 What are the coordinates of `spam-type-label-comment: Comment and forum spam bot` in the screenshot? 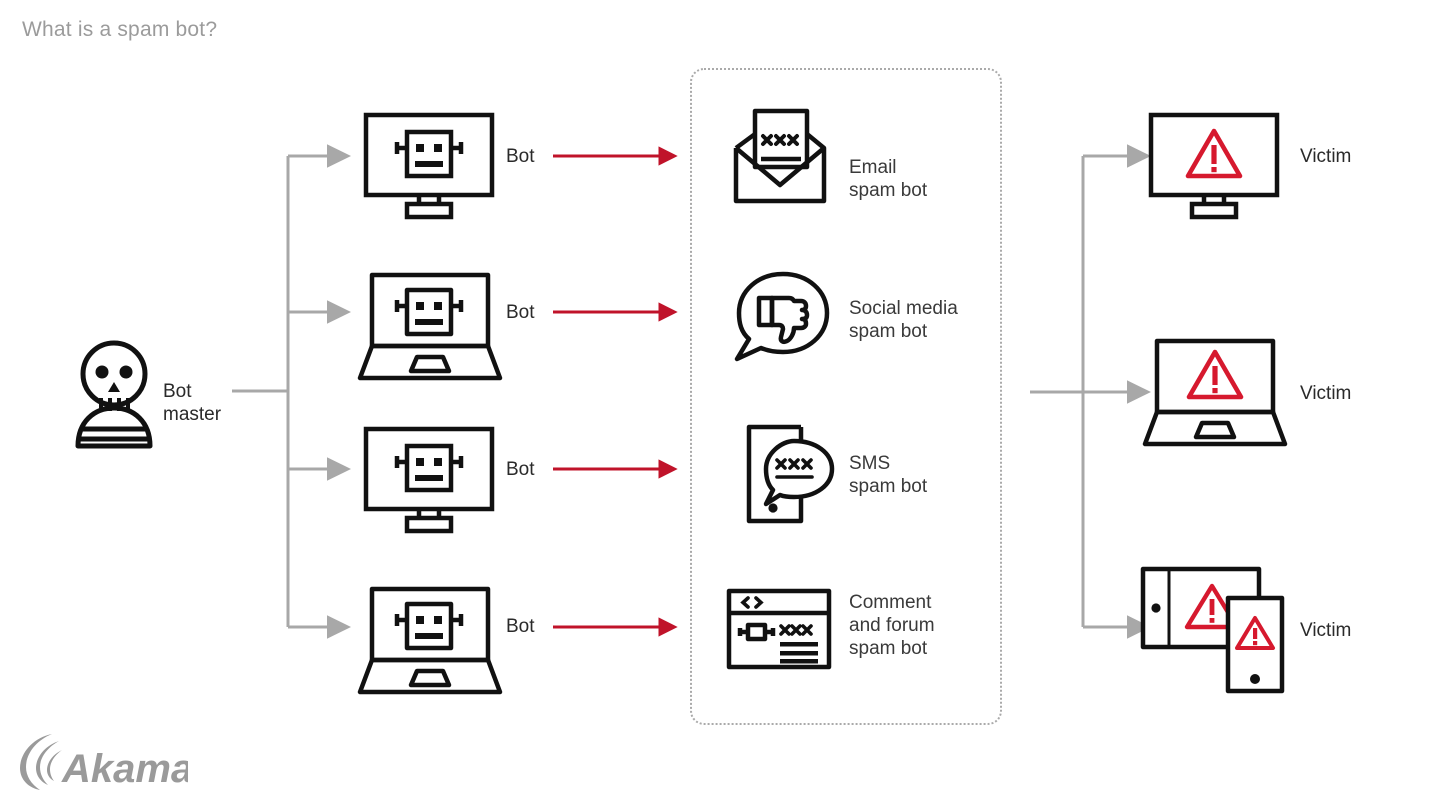 It's located at (892, 625).